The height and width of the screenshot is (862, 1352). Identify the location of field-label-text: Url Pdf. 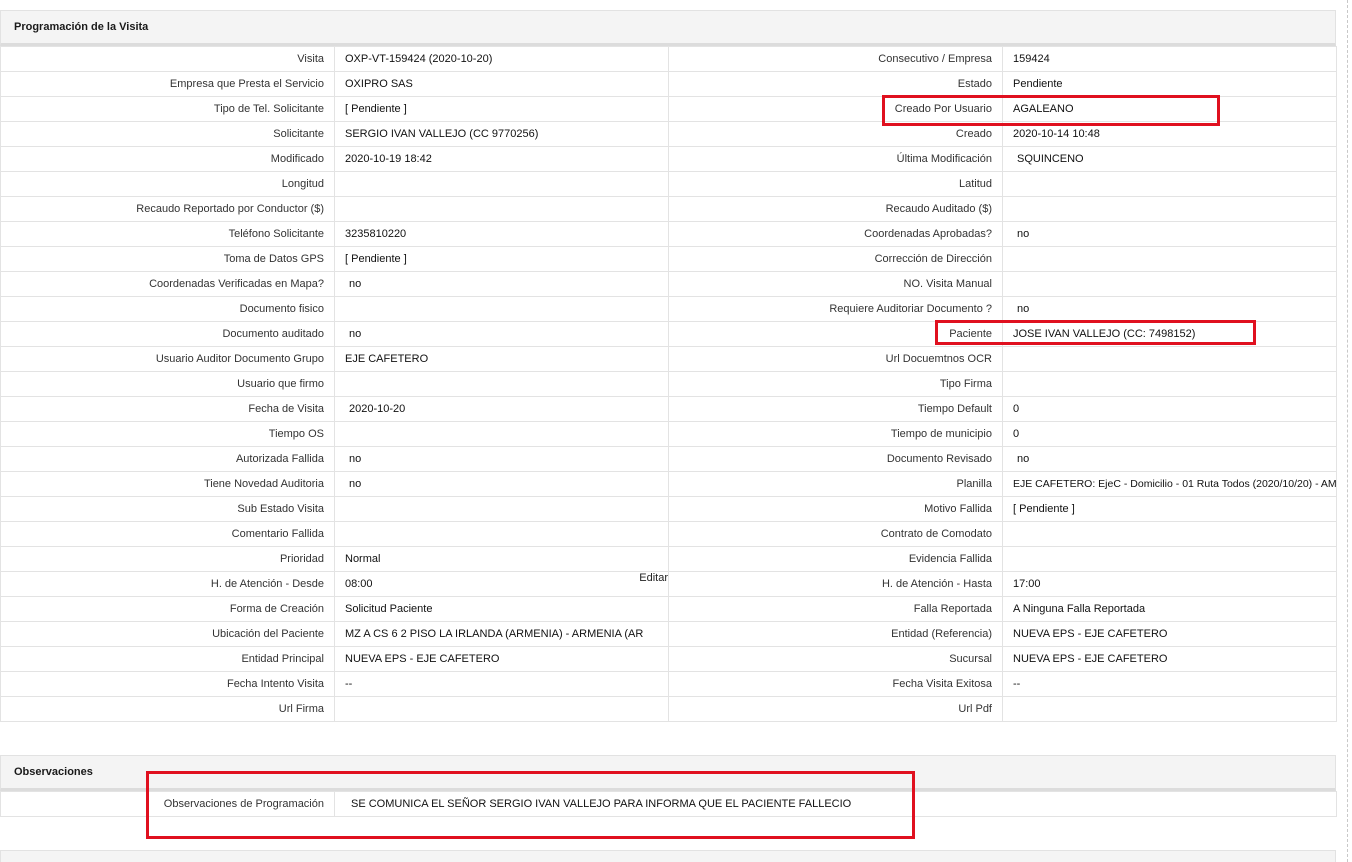
(975, 709).